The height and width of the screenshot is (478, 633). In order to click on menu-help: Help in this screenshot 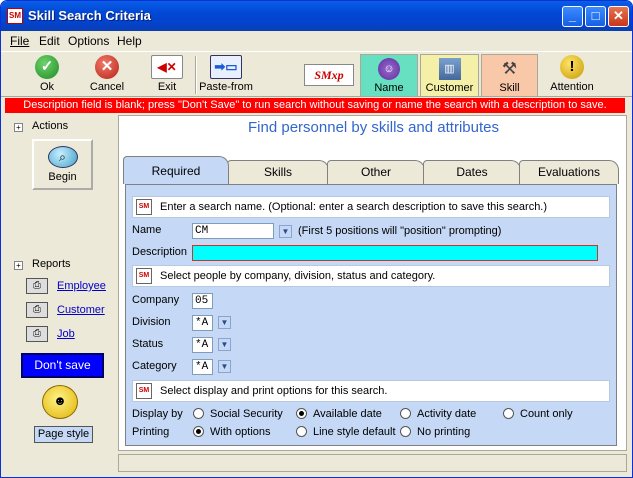, I will do `click(129, 41)`.